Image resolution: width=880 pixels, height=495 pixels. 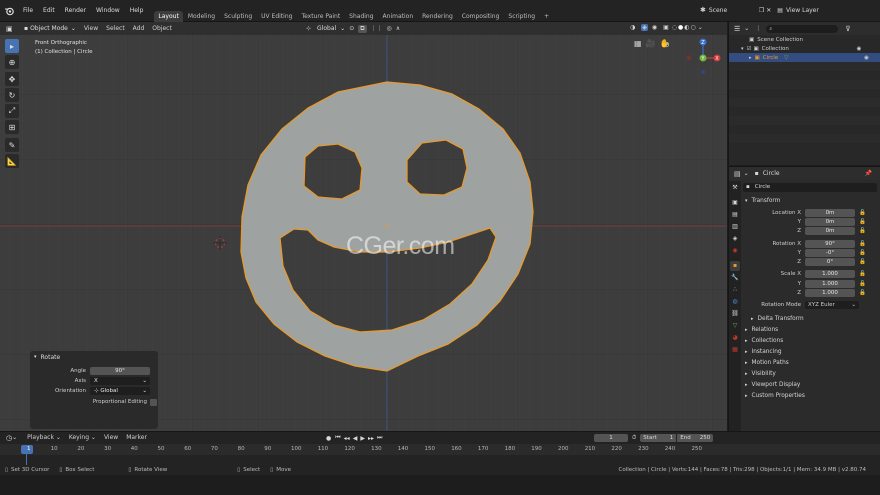 I want to click on texture-tab-icon: ▦, so click(x=735, y=350).